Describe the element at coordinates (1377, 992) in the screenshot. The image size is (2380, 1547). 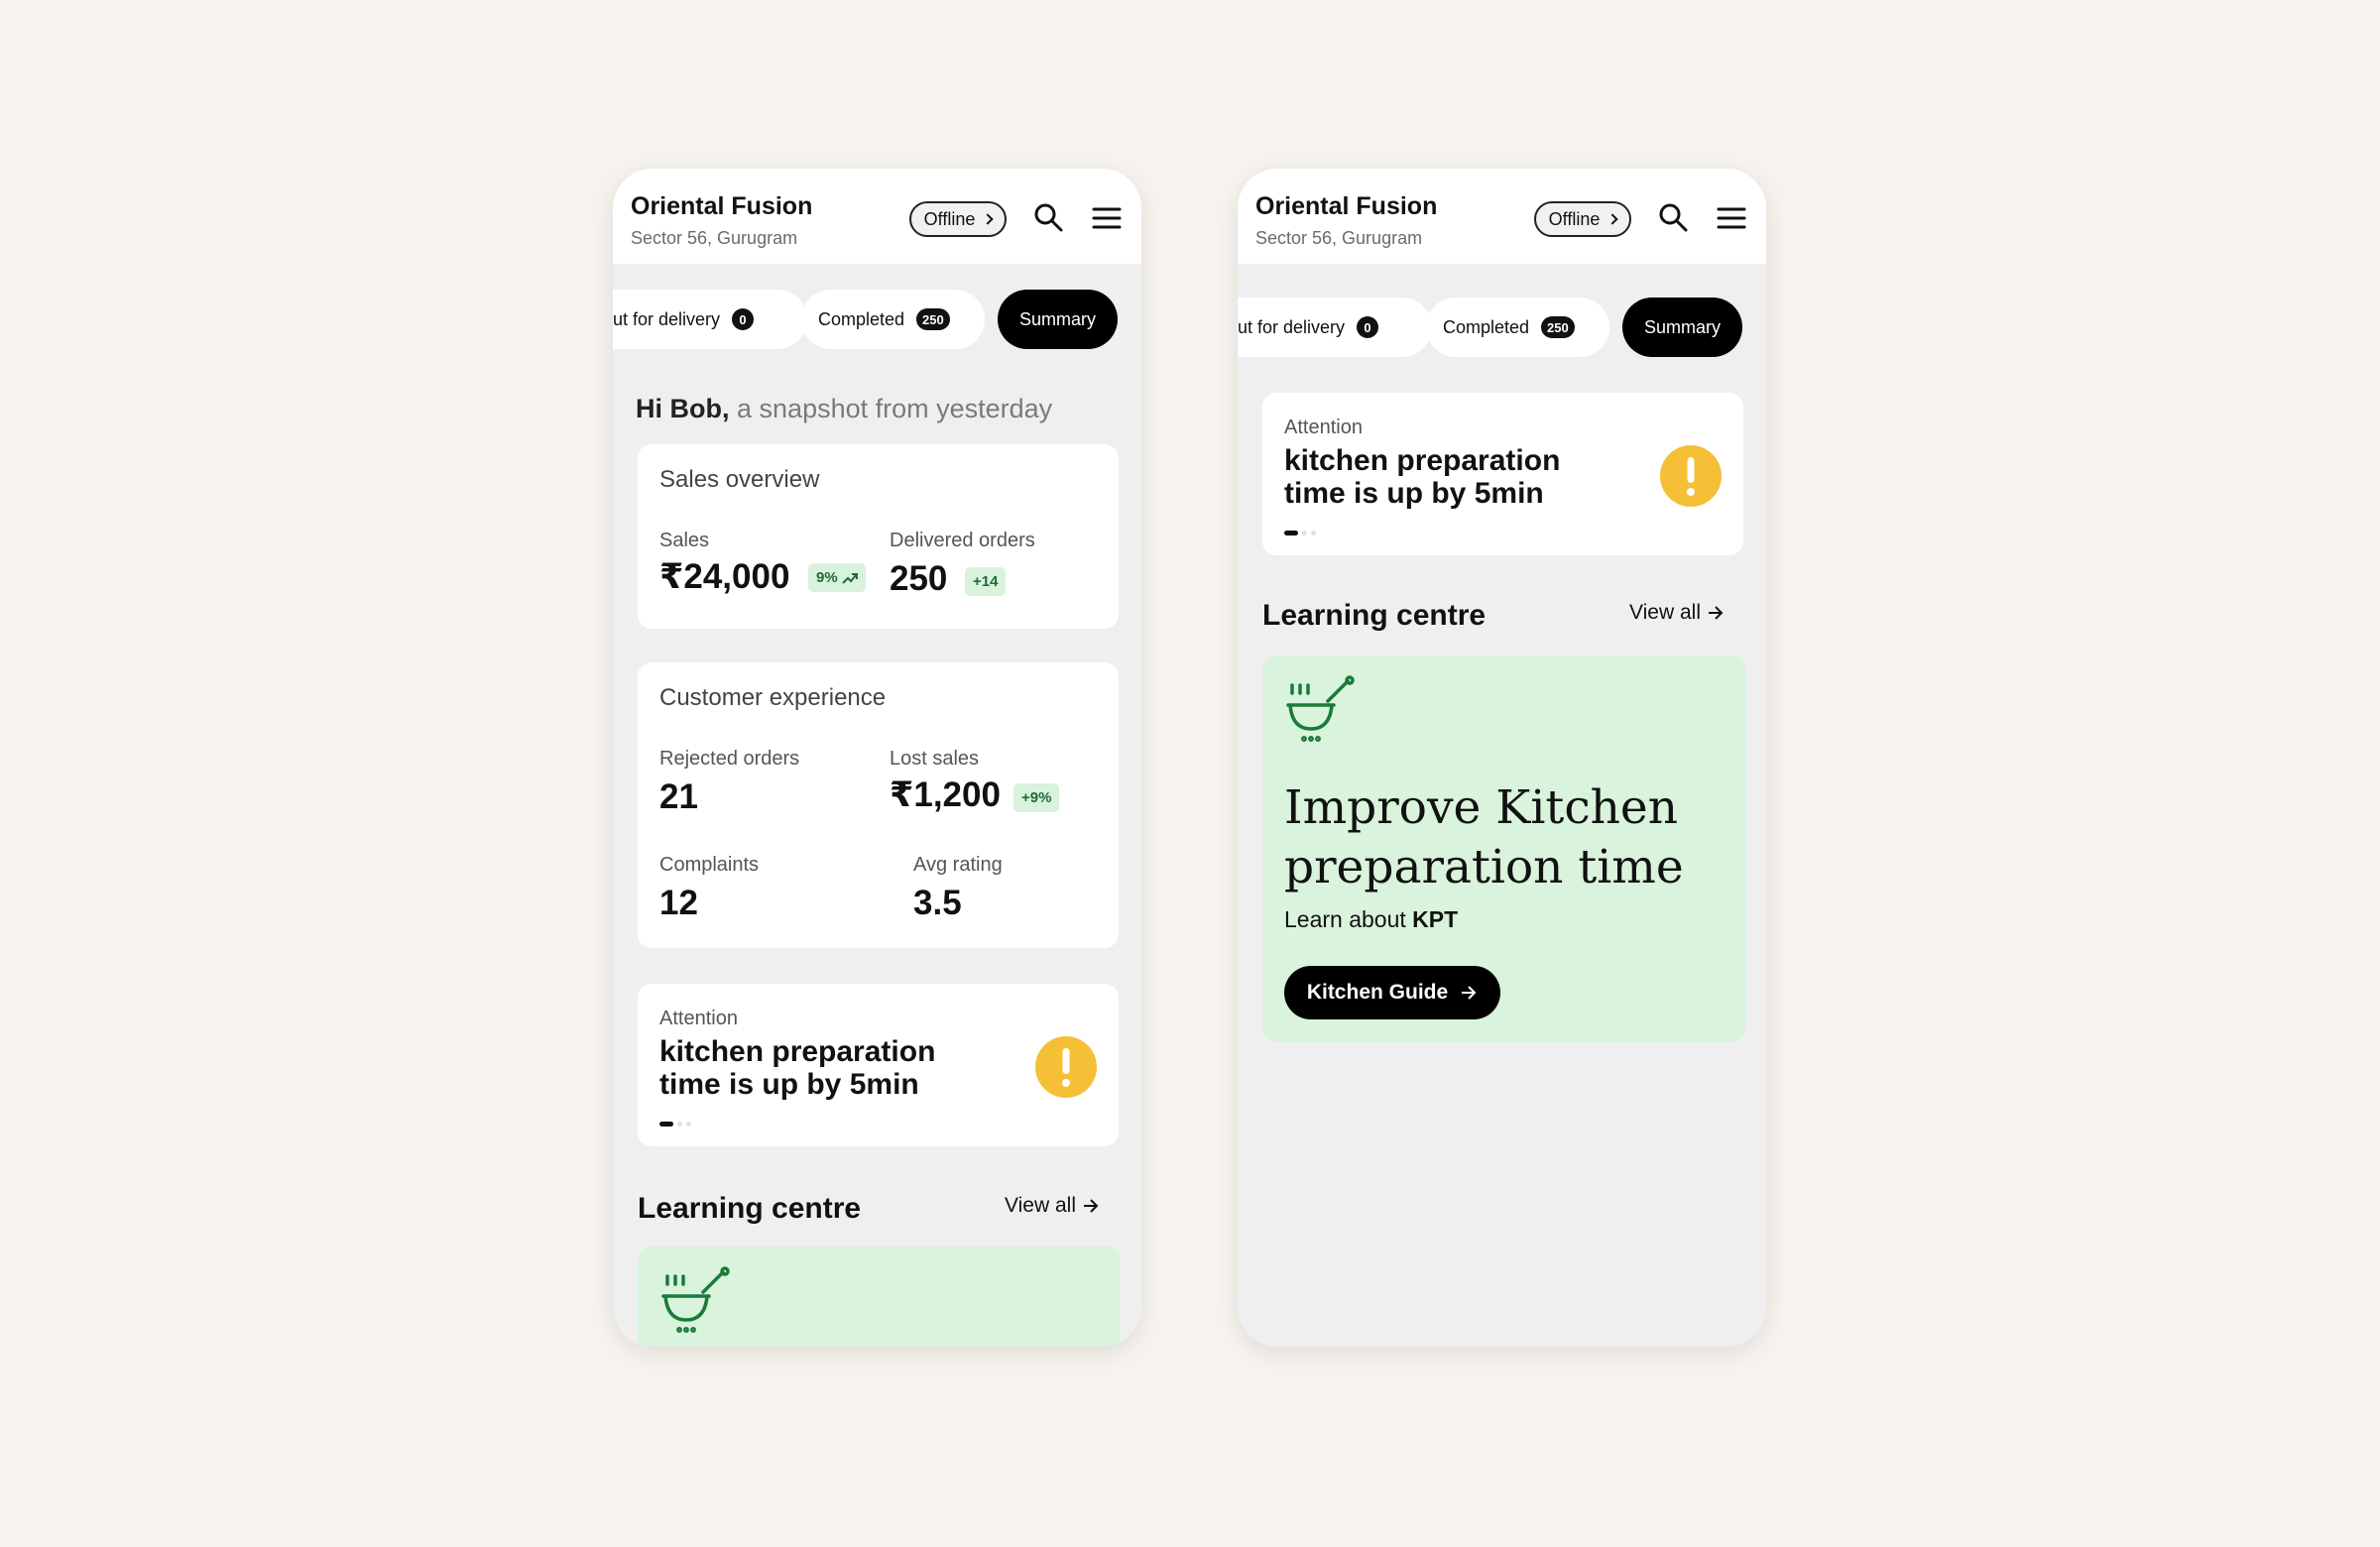
I see `button-label: Kitchen Guide` at that location.